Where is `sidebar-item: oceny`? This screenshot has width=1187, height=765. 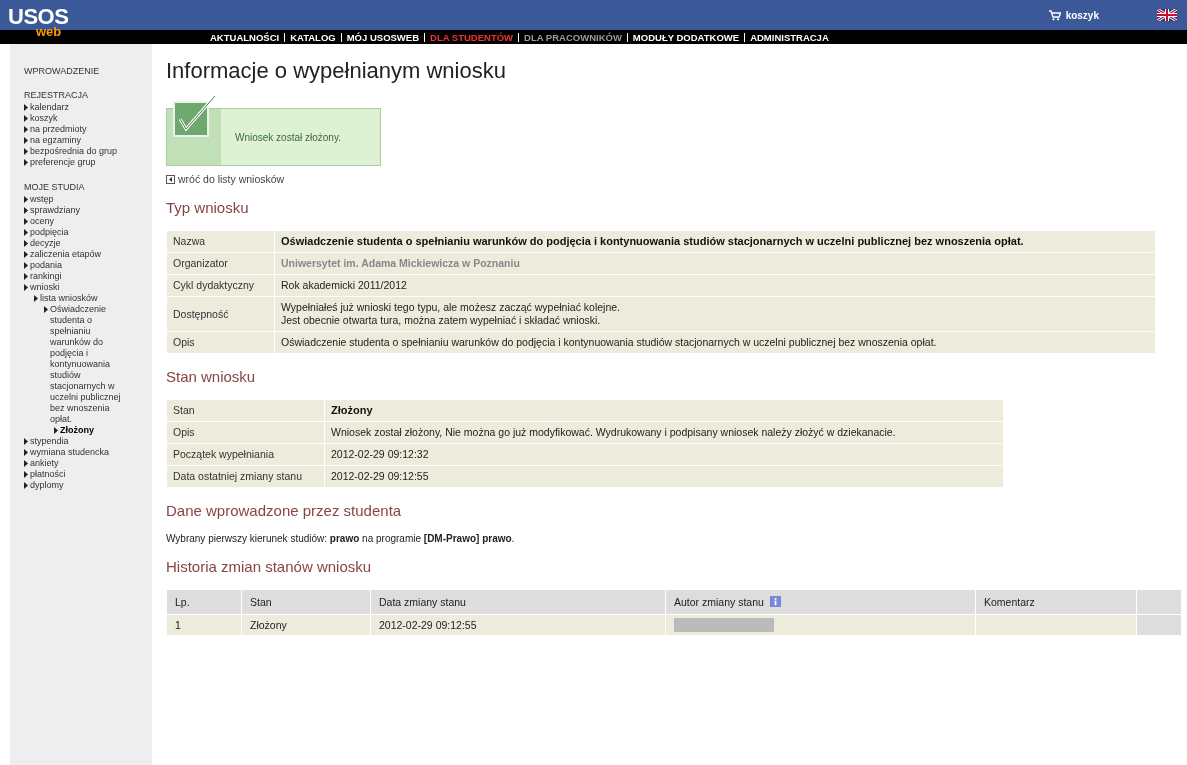
sidebar-item: oceny is located at coordinates (42, 221).